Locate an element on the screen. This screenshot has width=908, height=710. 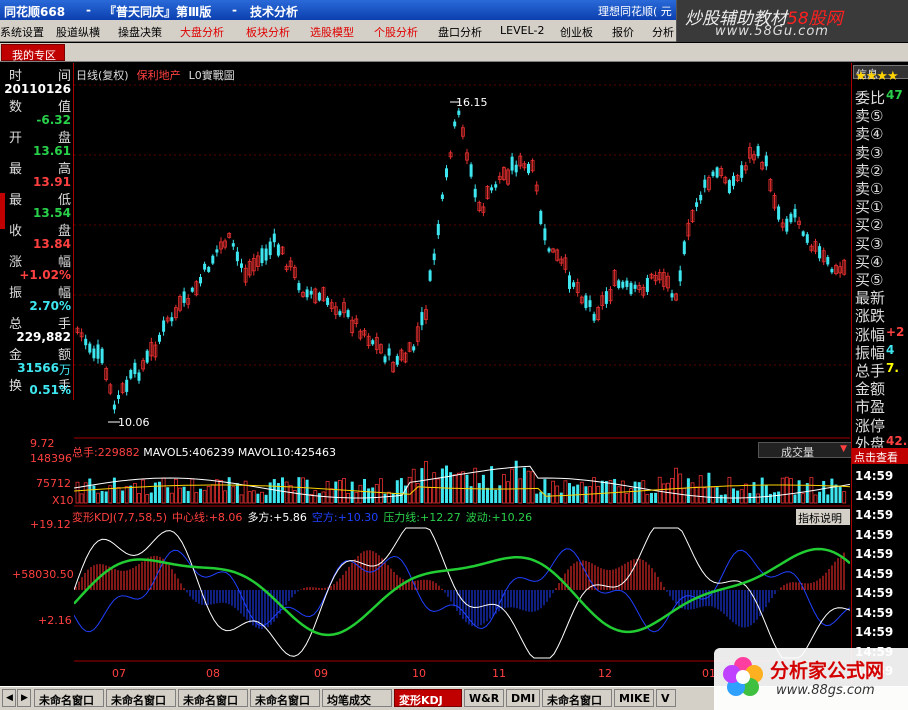
window-tab: 均笔成交 is located at coordinates (357, 698).